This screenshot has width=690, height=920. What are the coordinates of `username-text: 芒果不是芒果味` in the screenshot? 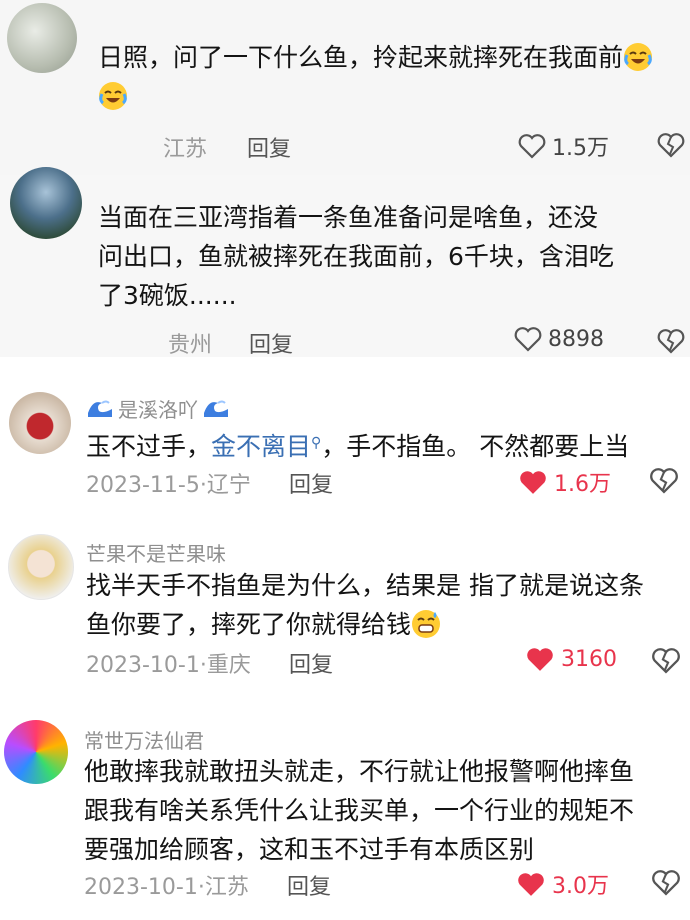 It's located at (156, 554).